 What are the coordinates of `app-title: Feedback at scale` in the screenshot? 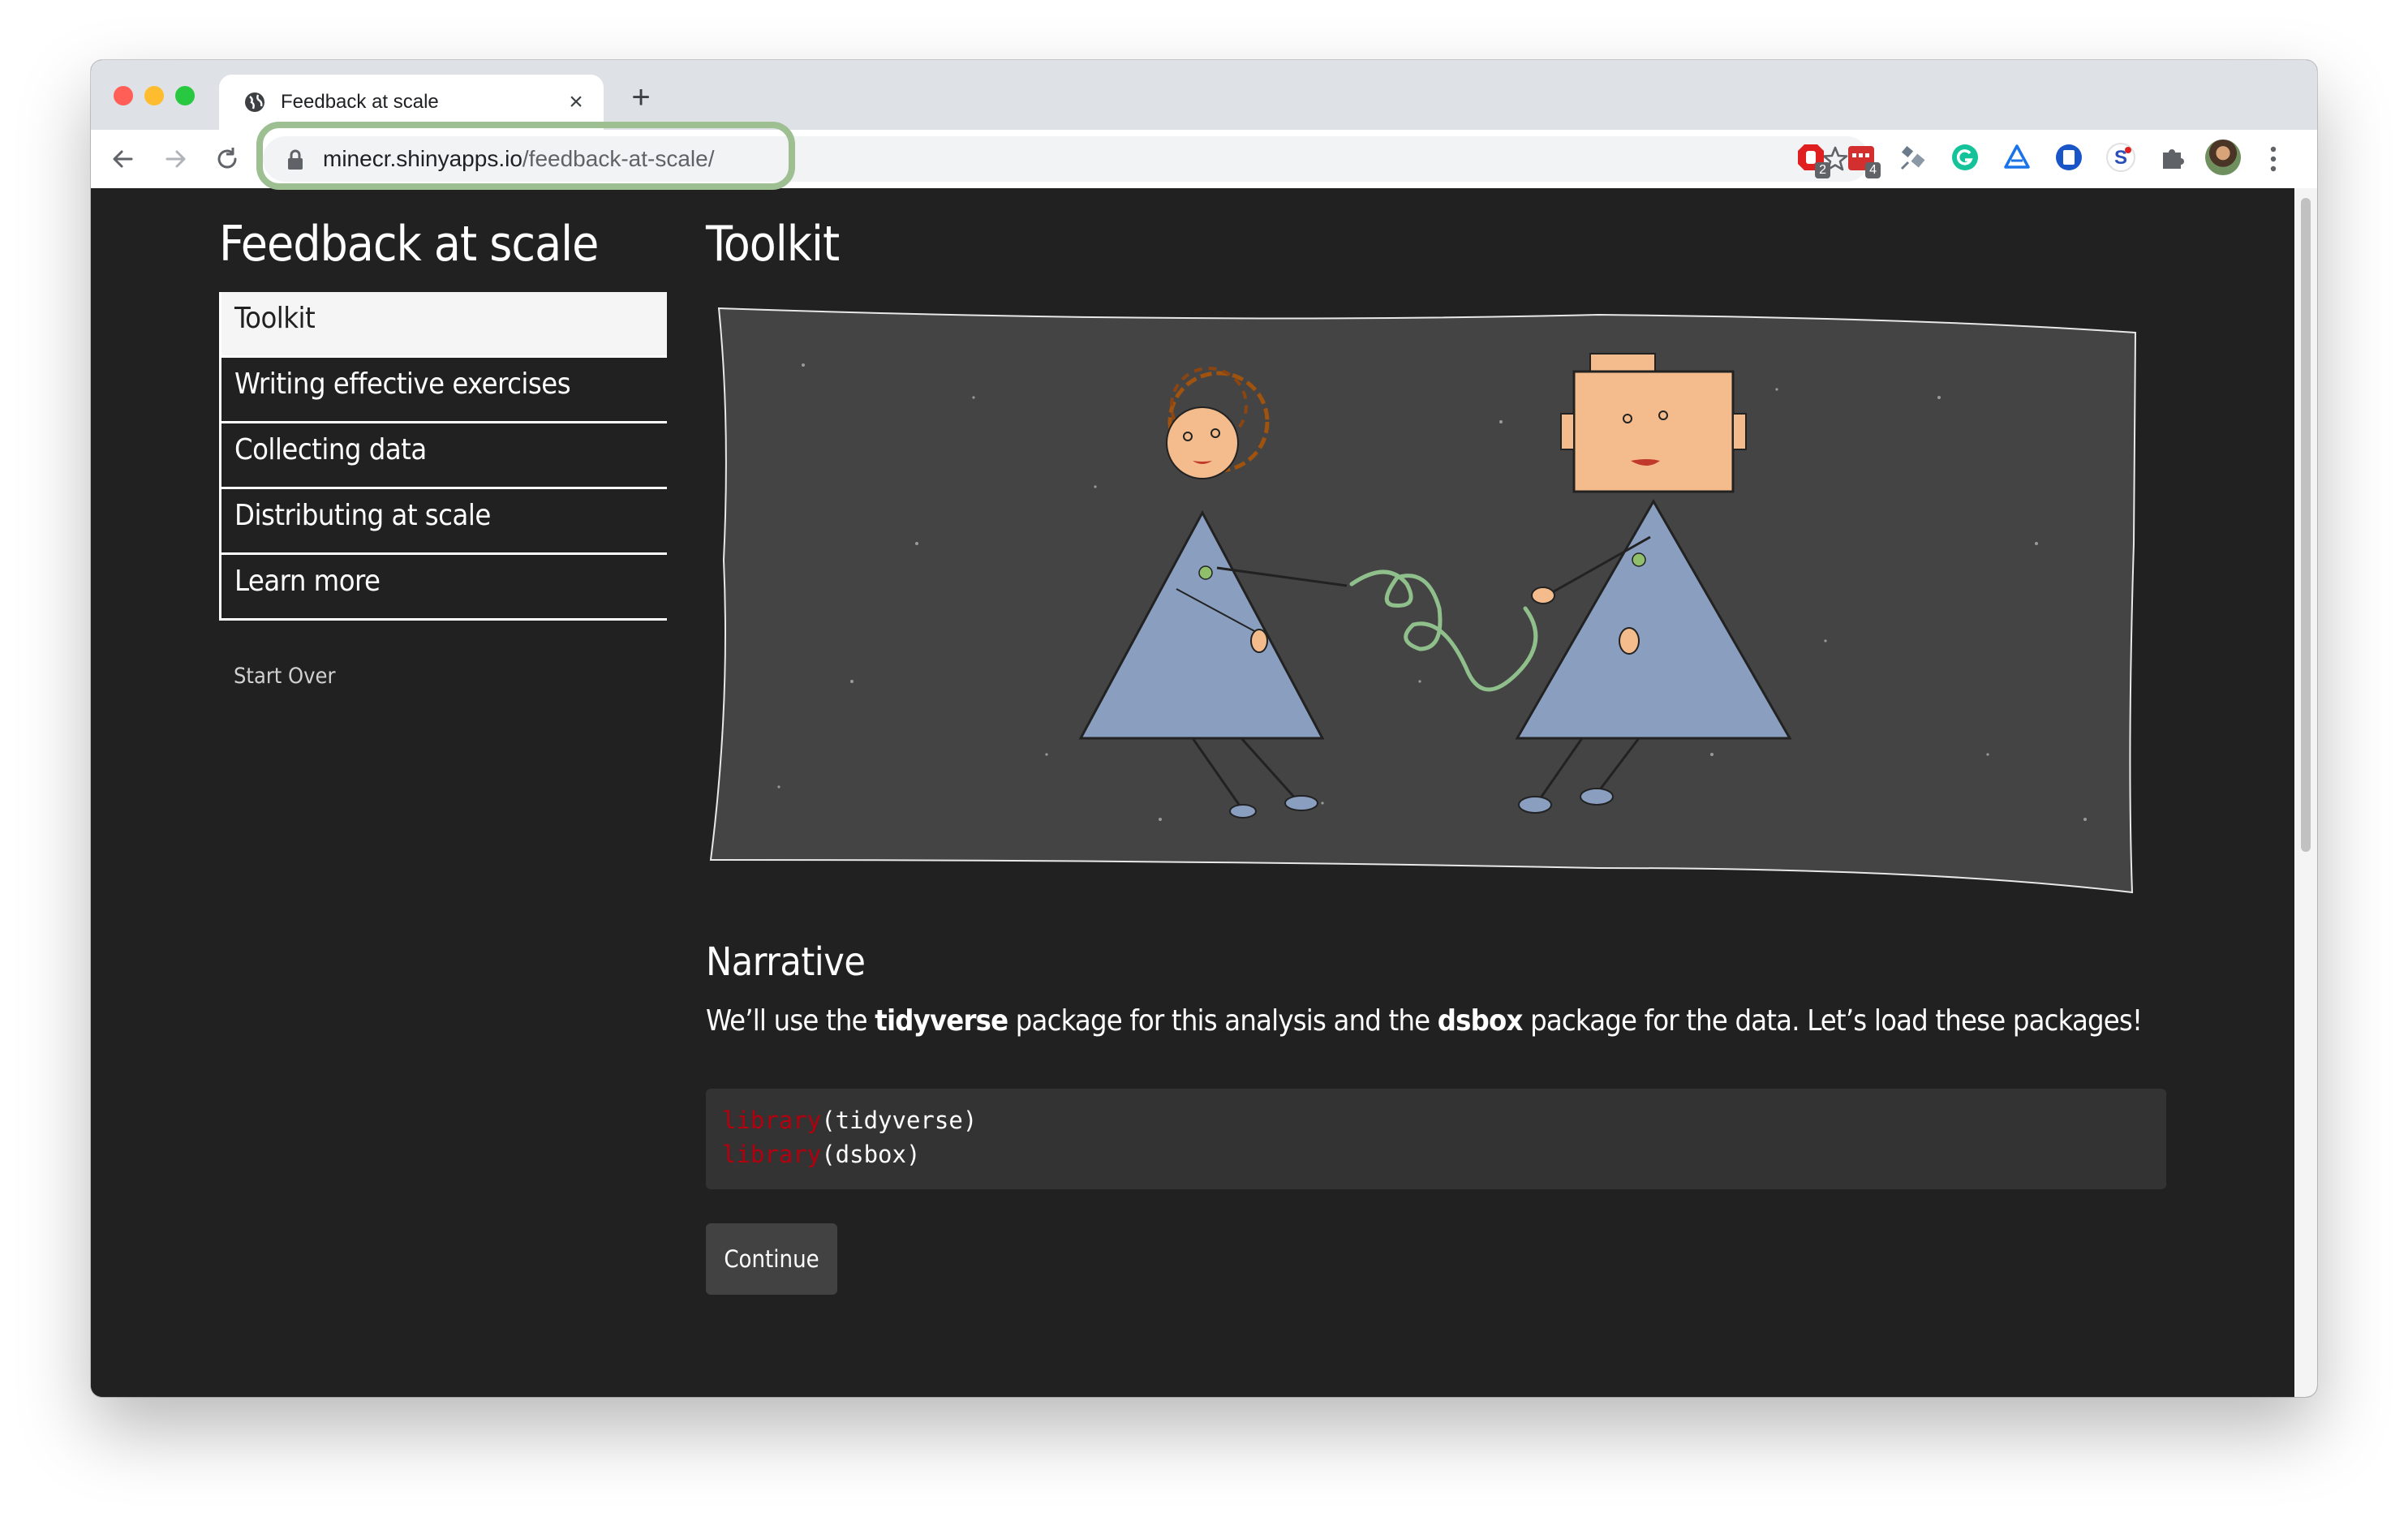 It's located at (409, 244).